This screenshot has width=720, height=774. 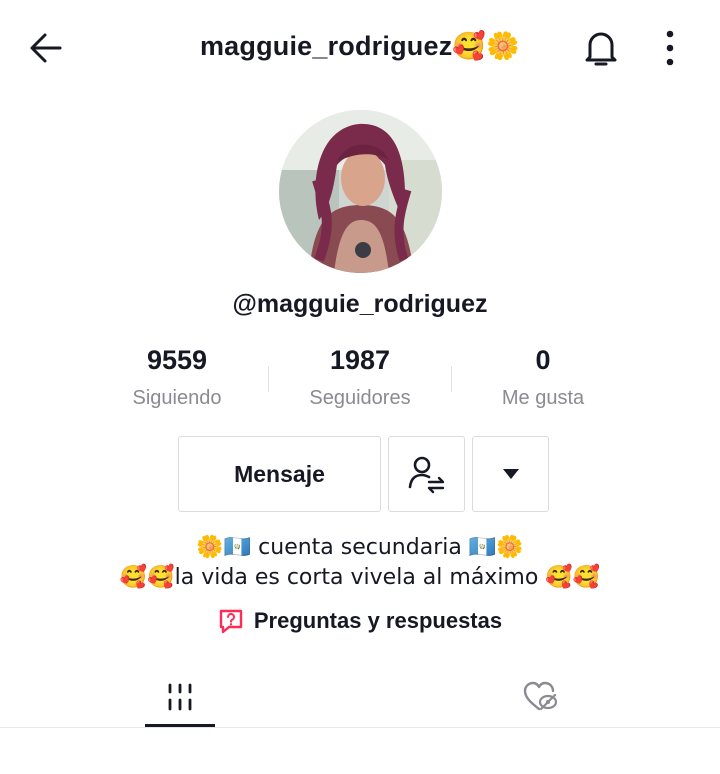 I want to click on user-swap-icon, so click(x=426, y=475).